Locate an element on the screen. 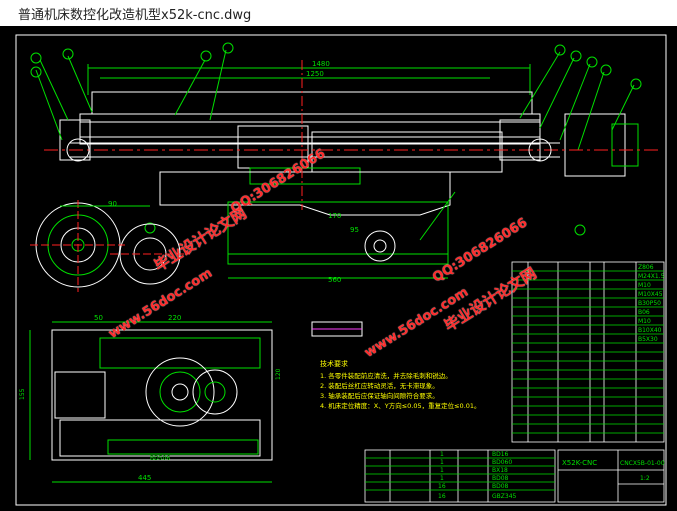 The width and height of the screenshot is (677, 511). part-spec: M10X45 is located at coordinates (650, 294).